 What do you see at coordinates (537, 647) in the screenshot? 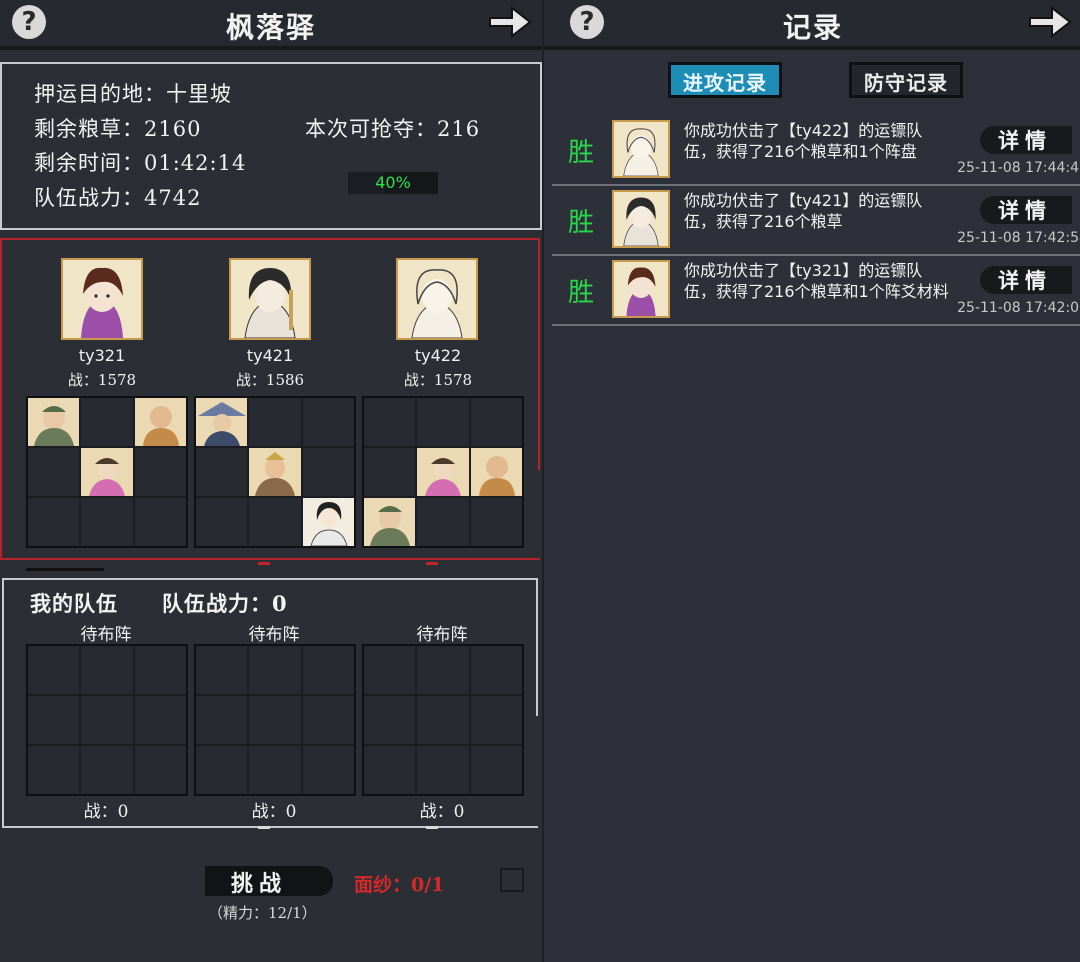
I see `my-team-box-edge` at bounding box center [537, 647].